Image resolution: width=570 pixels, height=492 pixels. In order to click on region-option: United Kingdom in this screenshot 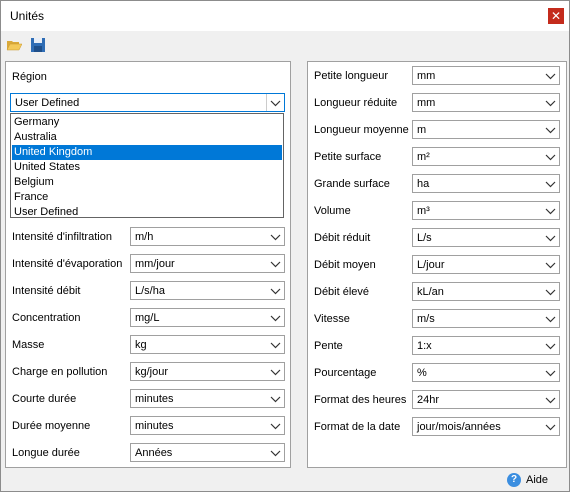, I will do `click(147, 152)`.